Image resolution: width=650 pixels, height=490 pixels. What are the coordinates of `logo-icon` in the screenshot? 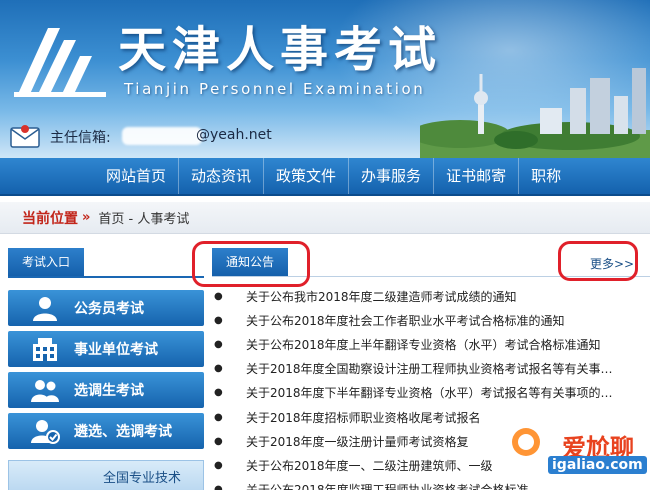 It's located at (60, 62).